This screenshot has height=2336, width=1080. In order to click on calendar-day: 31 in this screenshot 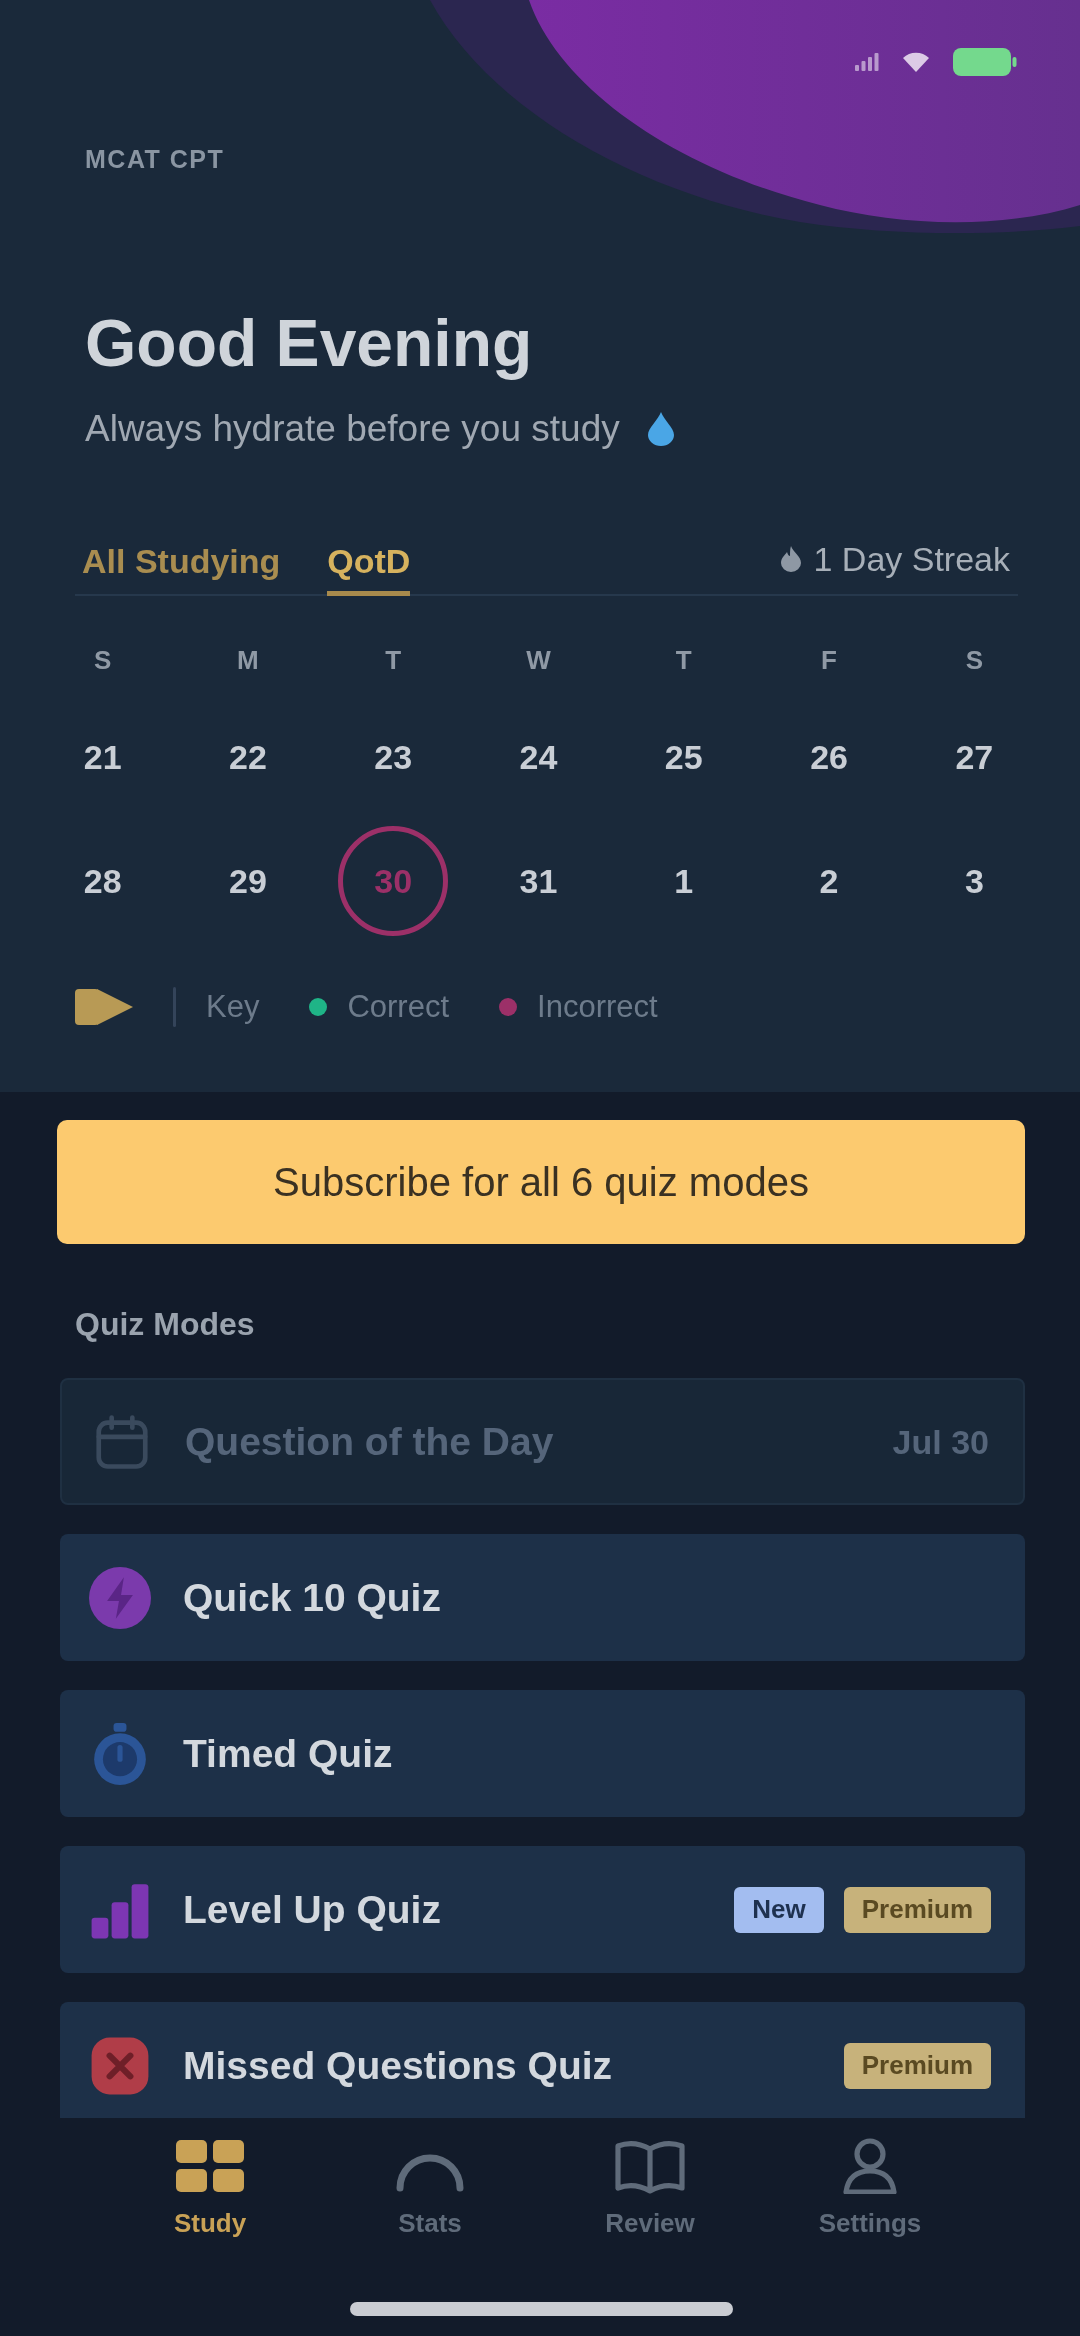, I will do `click(538, 881)`.